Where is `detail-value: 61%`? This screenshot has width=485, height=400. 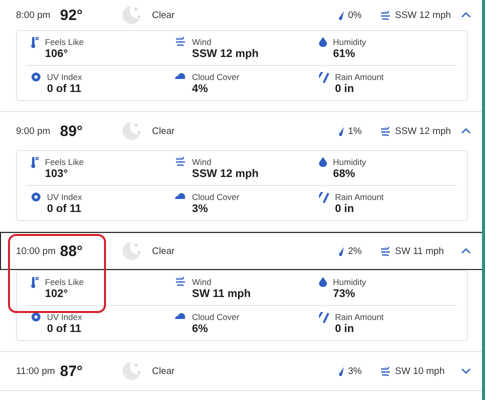 detail-value: 61% is located at coordinates (344, 54).